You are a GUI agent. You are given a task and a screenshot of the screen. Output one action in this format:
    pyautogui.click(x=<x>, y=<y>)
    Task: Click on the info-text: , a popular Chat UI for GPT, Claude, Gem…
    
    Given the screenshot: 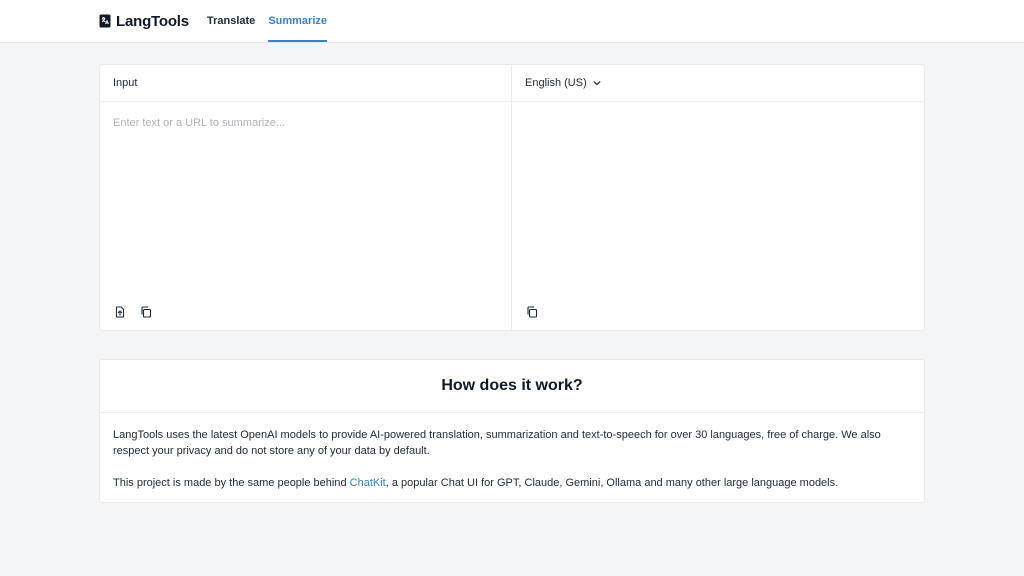 What is the action you would take?
    pyautogui.click(x=612, y=483)
    